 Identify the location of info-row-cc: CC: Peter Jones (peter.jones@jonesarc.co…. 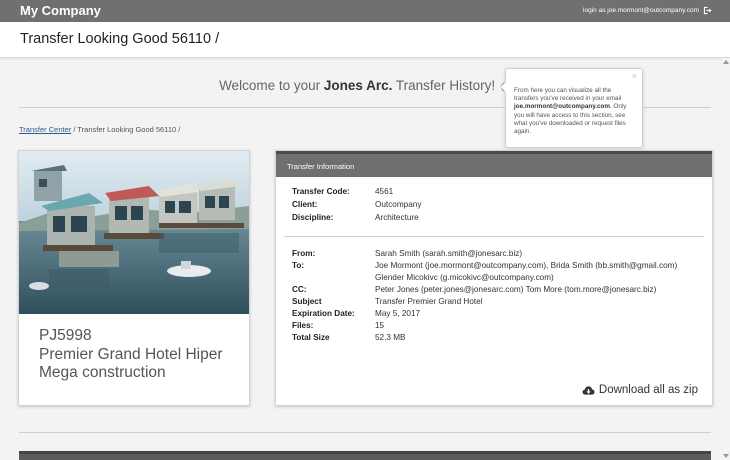
(497, 290).